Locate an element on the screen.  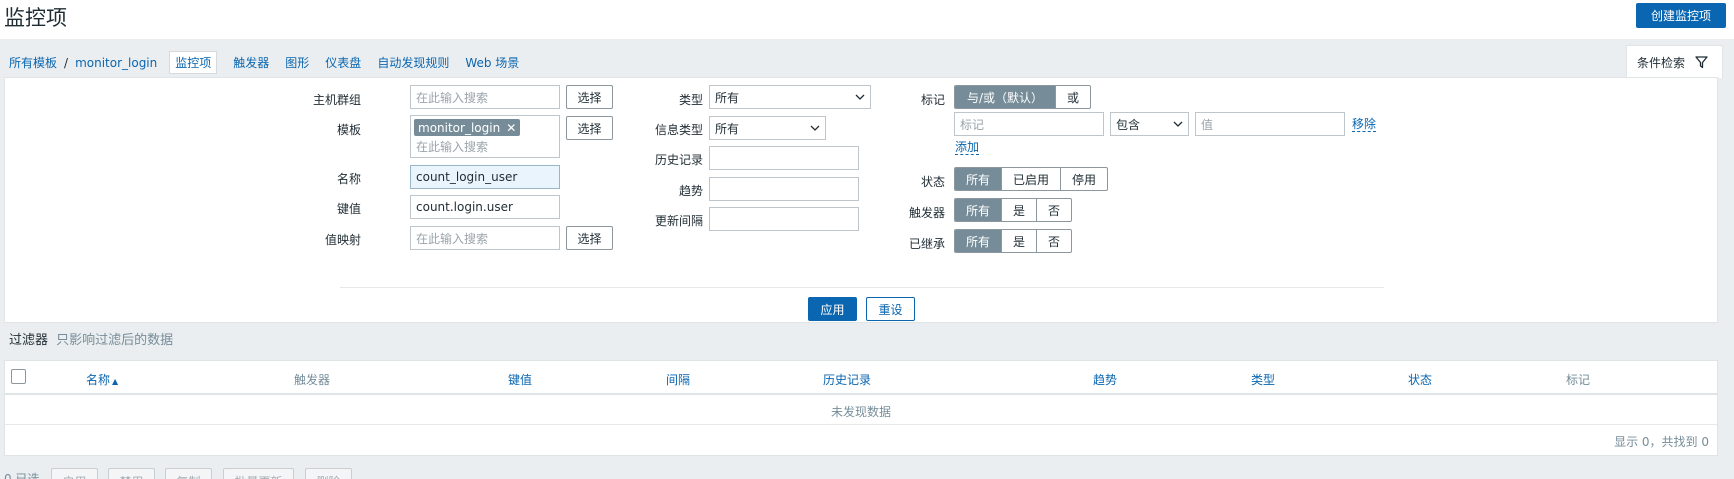
tags-label: 标记 is located at coordinates (932, 100).